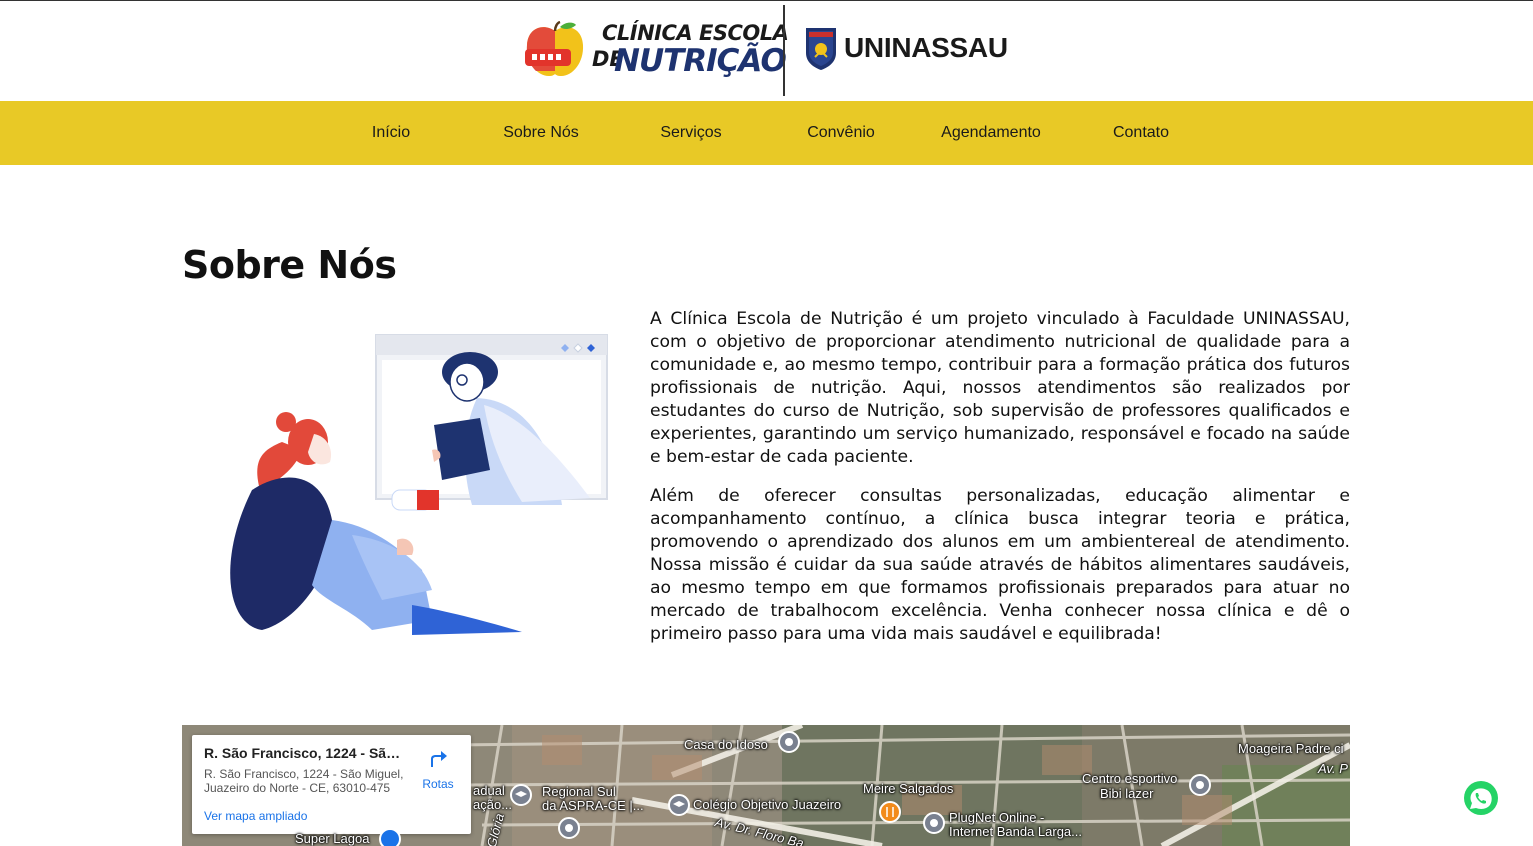 Image resolution: width=1533 pixels, height=846 pixels. I want to click on directions-icon, so click(439, 759).